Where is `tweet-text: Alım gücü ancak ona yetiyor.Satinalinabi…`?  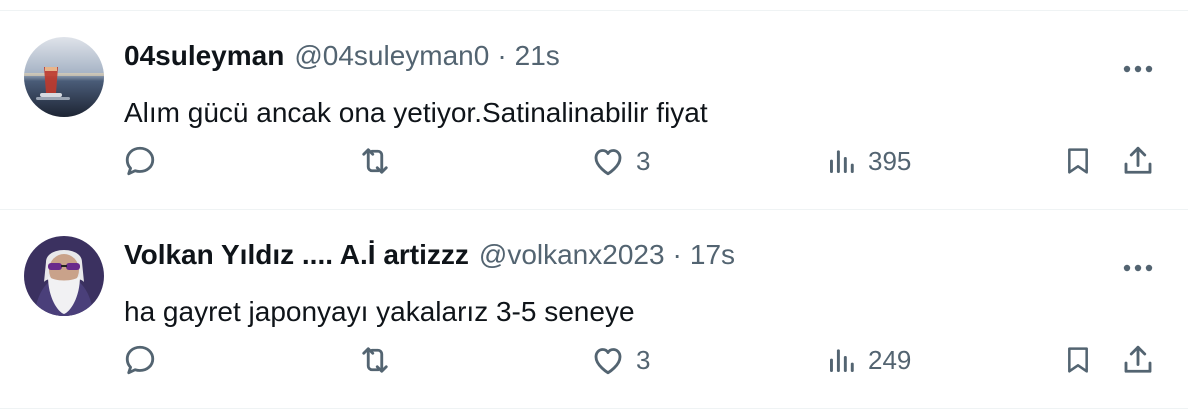 tweet-text: Alım gücü ancak ona yetiyor.Satinalinabi… is located at coordinates (416, 112).